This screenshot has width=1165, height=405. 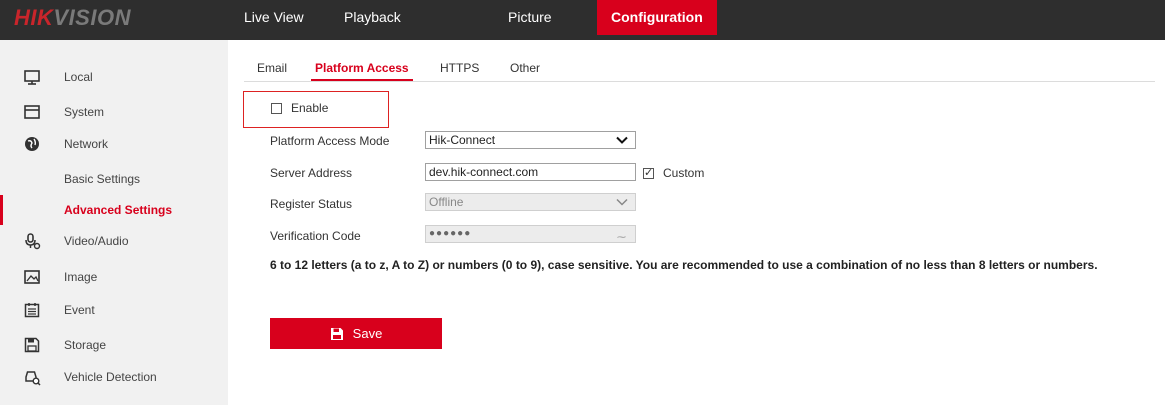 What do you see at coordinates (114, 345) in the screenshot?
I see `sidebar-item-storage: Storage` at bounding box center [114, 345].